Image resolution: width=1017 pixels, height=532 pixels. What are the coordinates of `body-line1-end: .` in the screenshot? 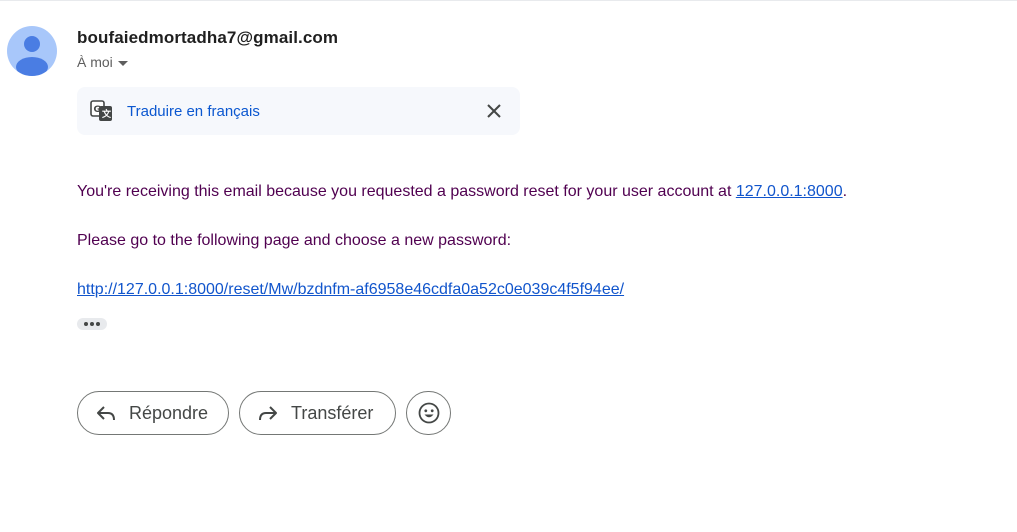 It's located at (845, 191).